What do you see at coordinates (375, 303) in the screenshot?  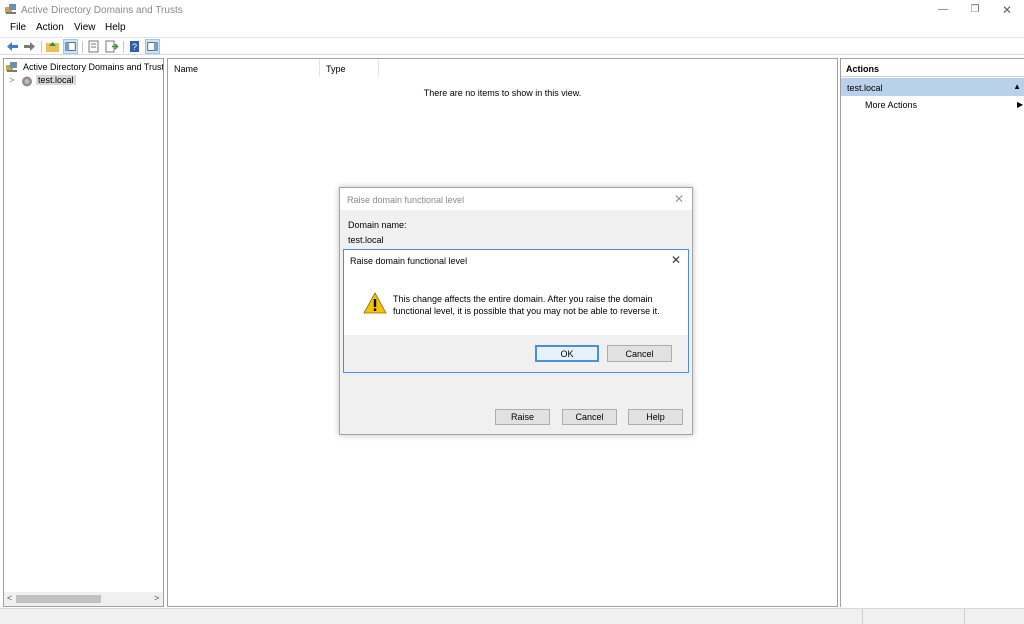 I see `warning-icon` at bounding box center [375, 303].